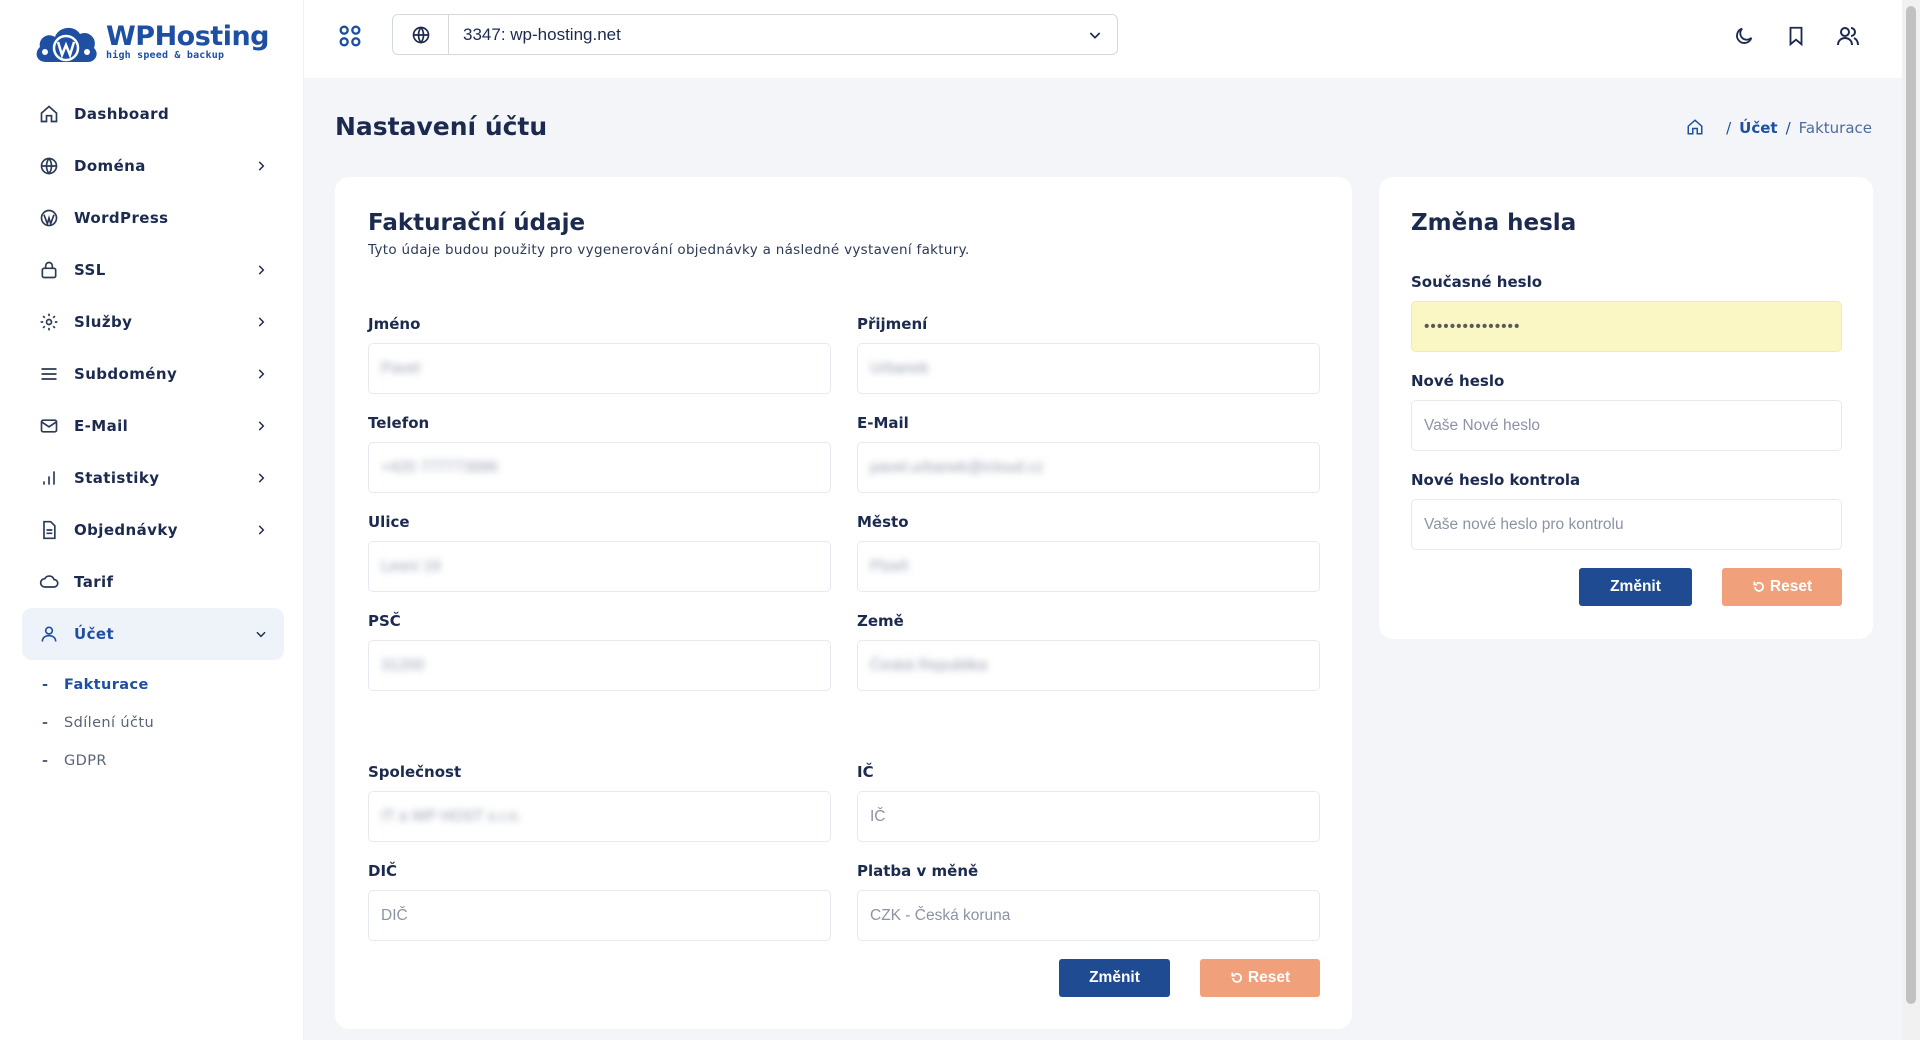 The width and height of the screenshot is (1920, 1040). I want to click on sidebar-item-label: WordPress, so click(121, 218).